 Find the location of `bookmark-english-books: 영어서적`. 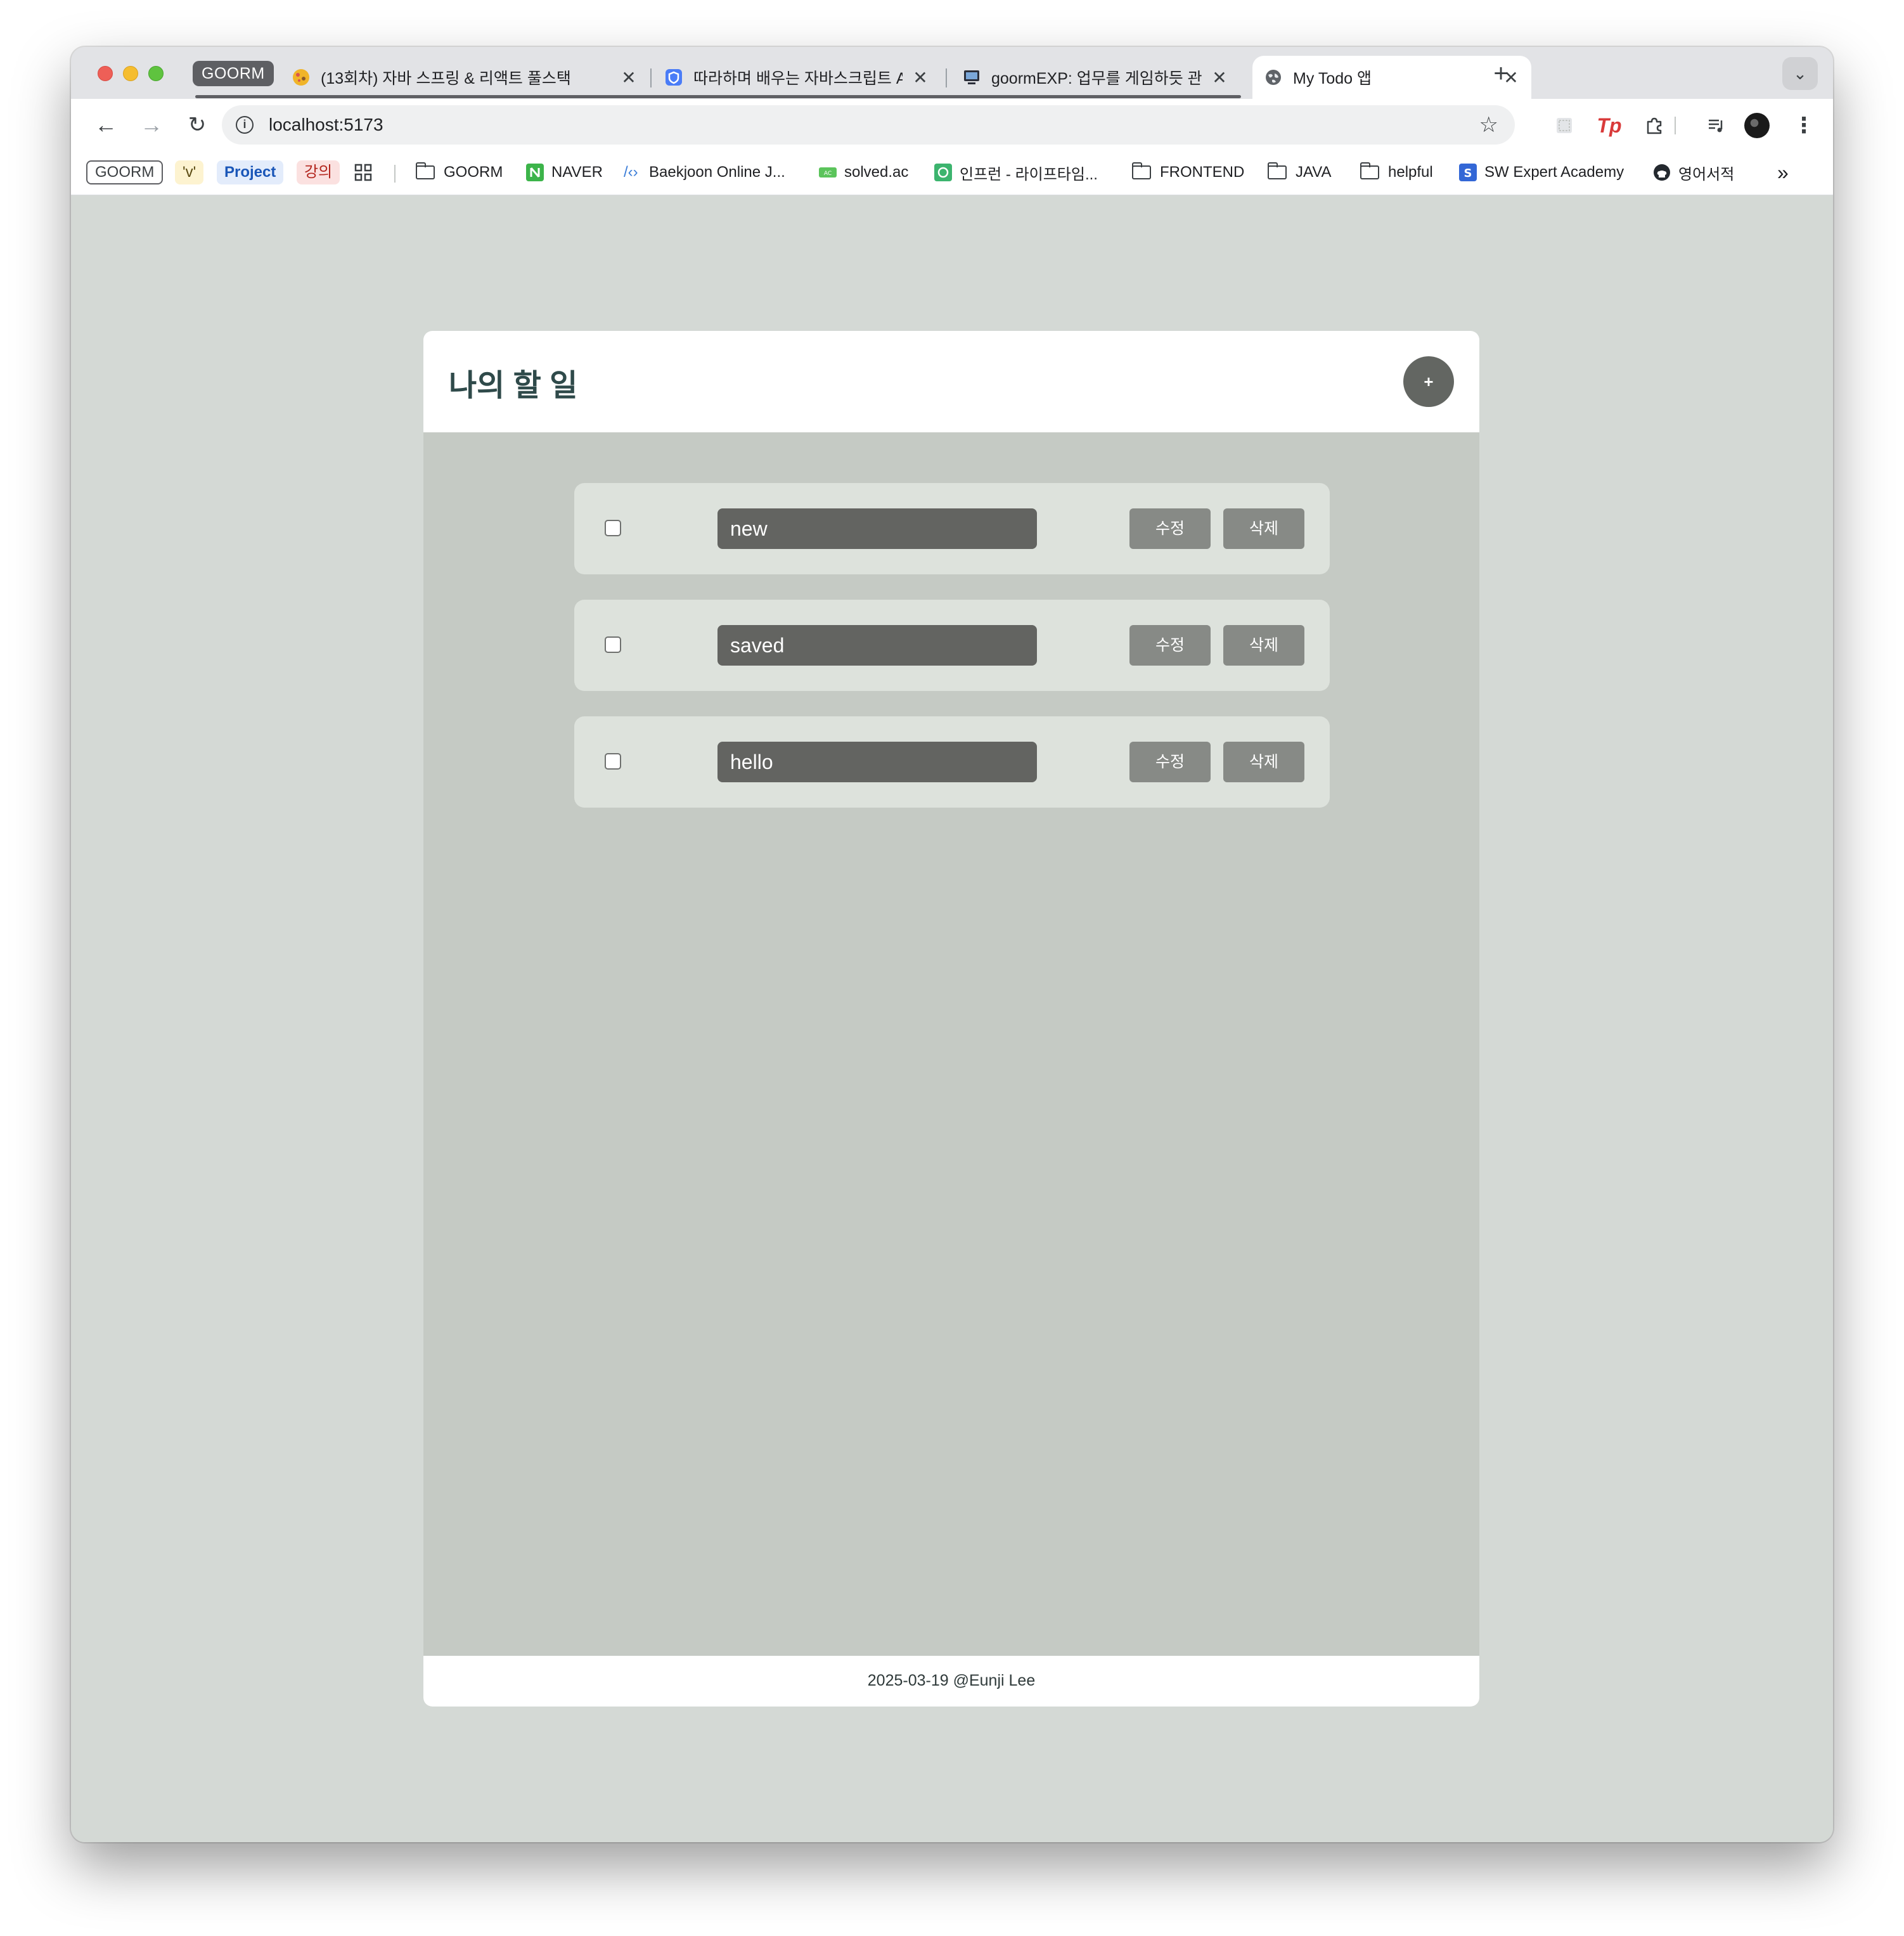

bookmark-english-books: 영어서적 is located at coordinates (1693, 173).